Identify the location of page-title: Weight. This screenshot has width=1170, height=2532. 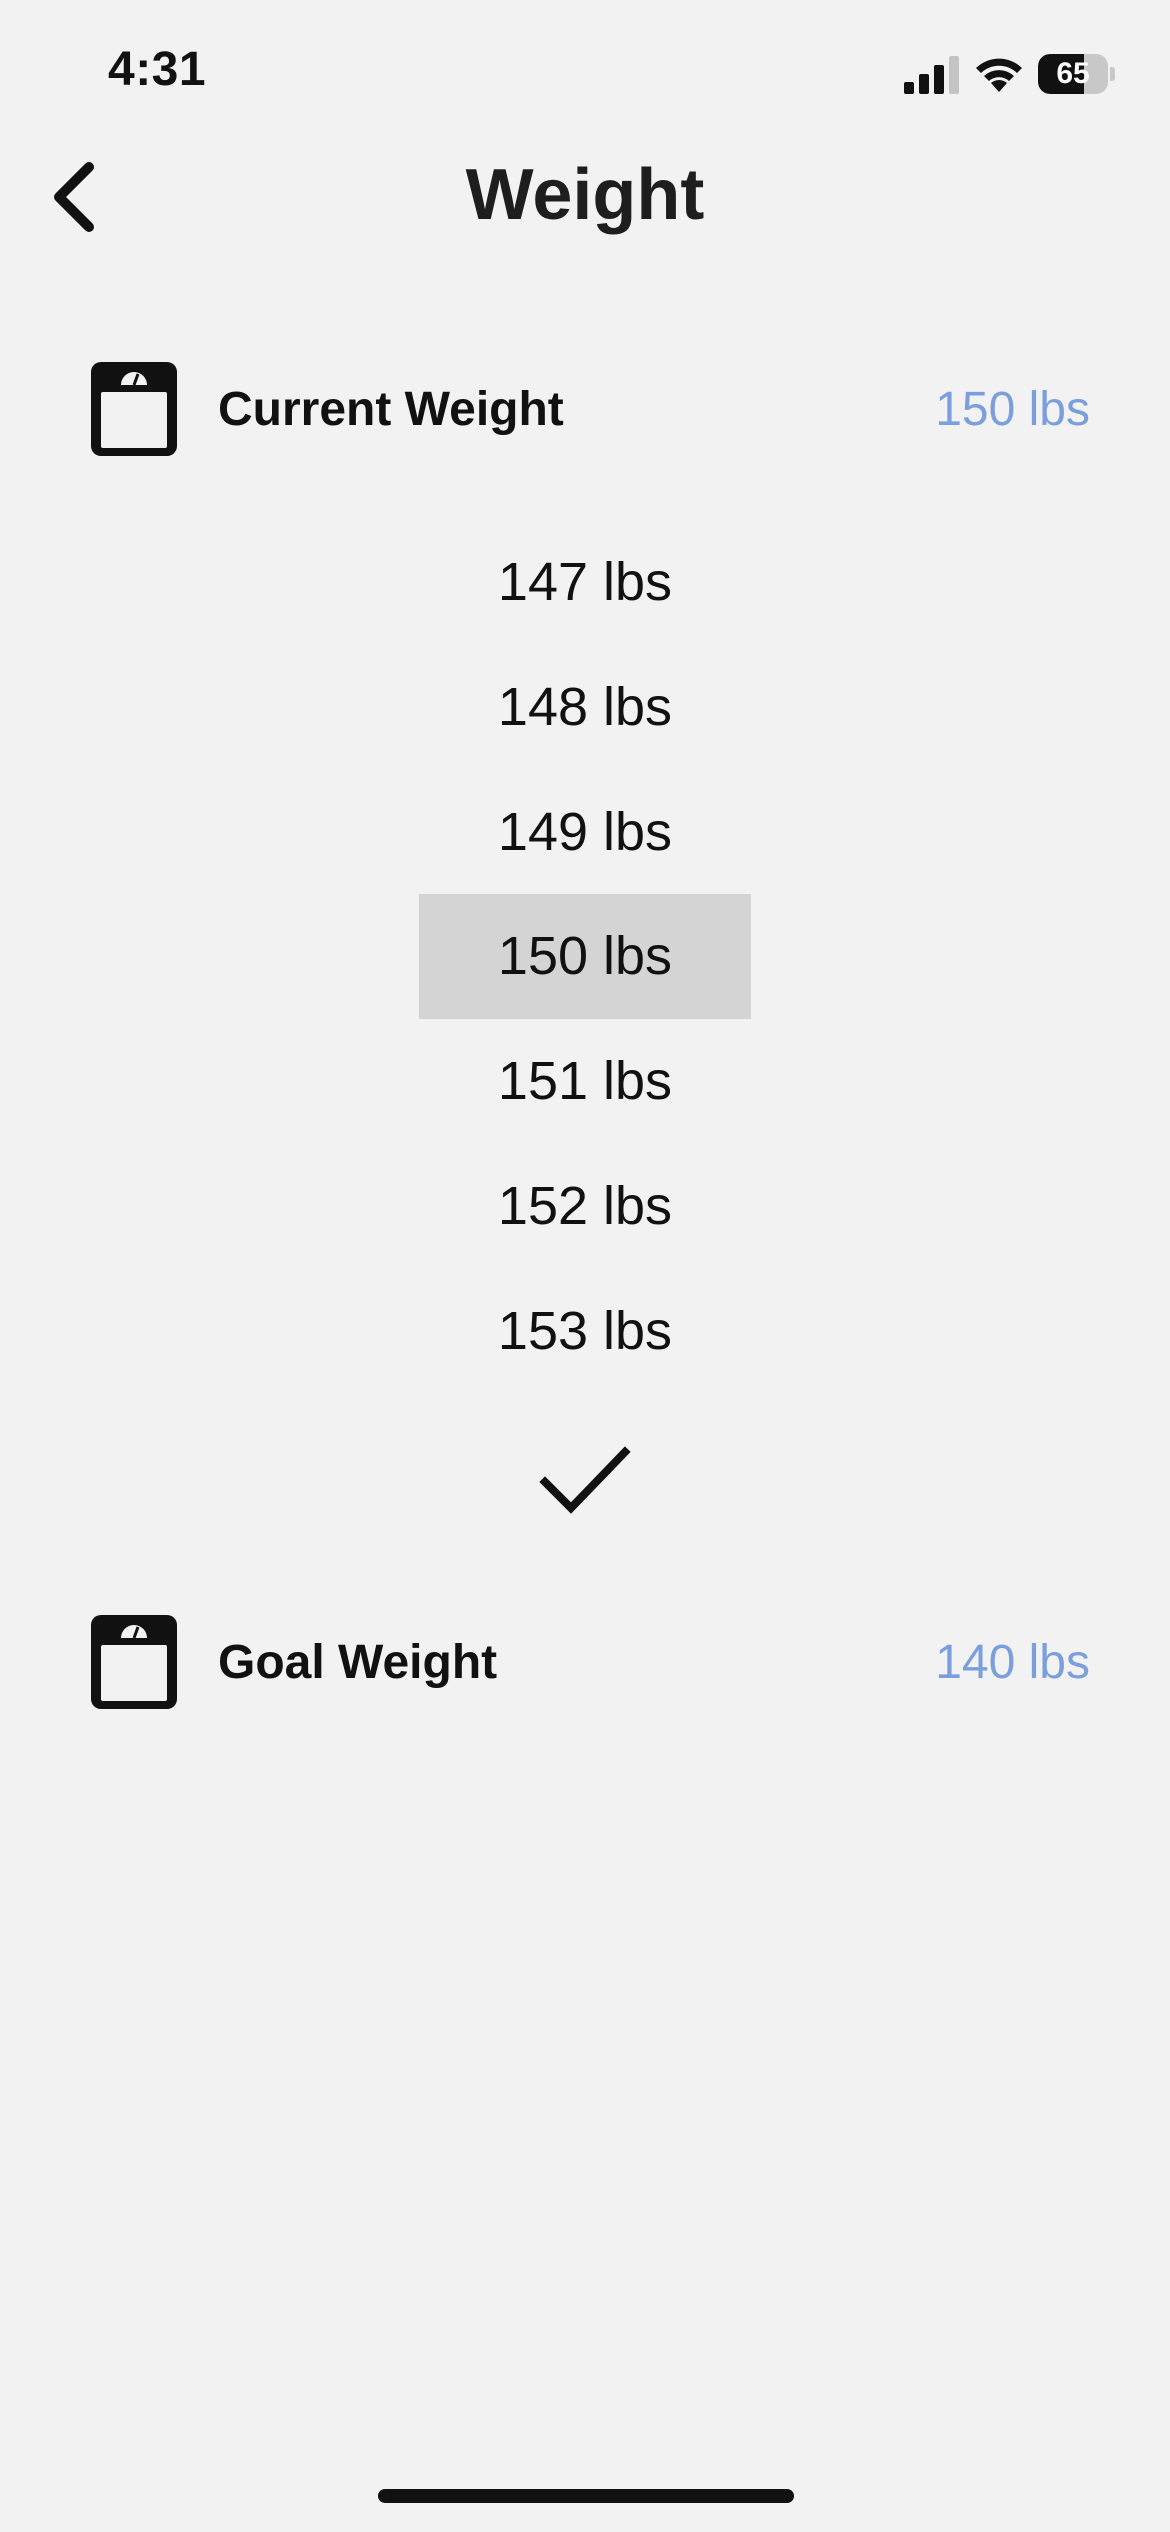
(585, 195).